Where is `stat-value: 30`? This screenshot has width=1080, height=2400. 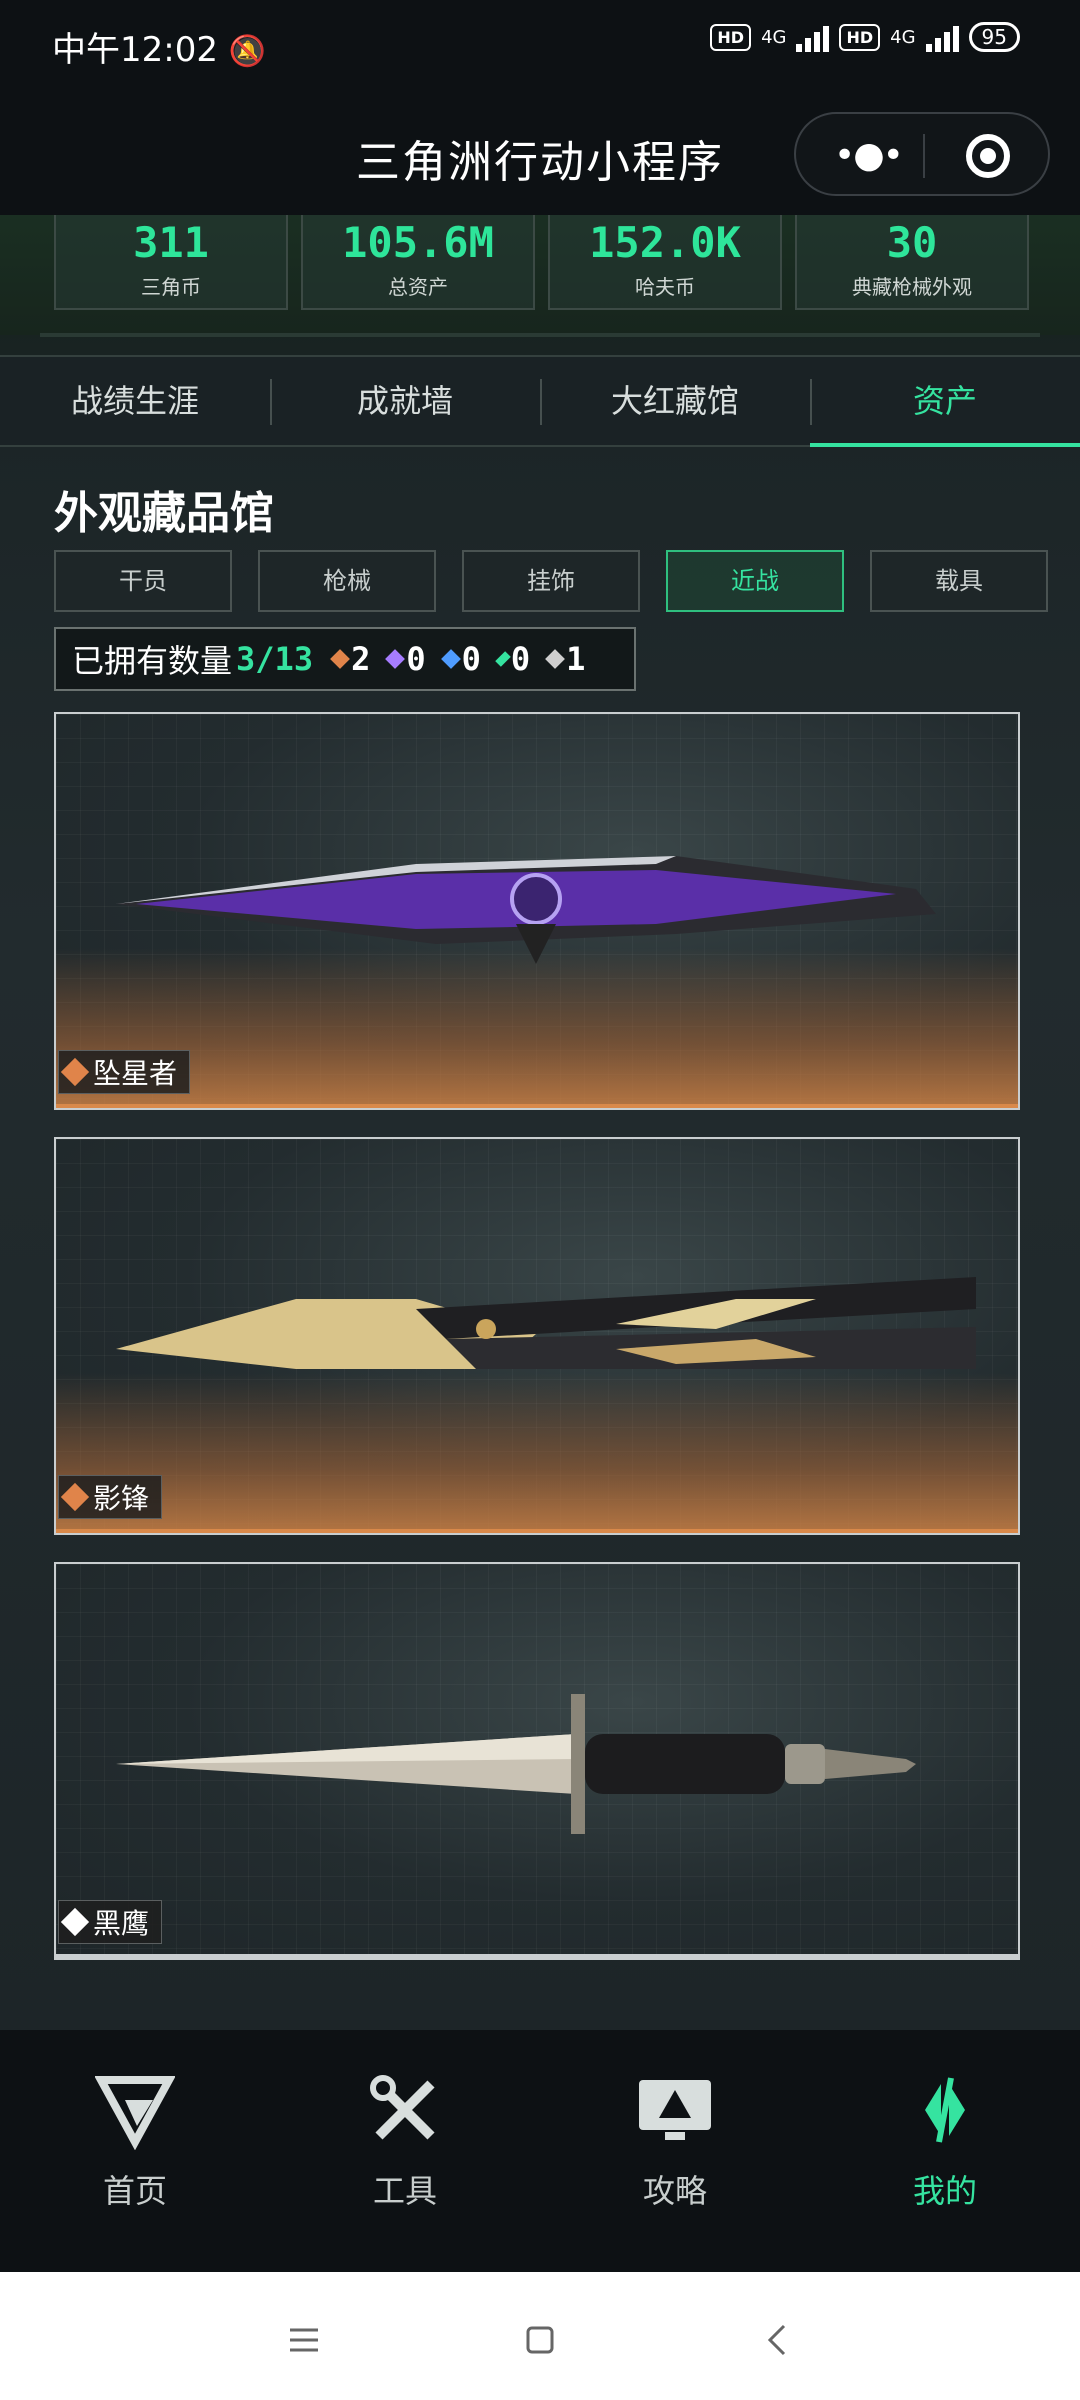
stat-value: 30 is located at coordinates (912, 242).